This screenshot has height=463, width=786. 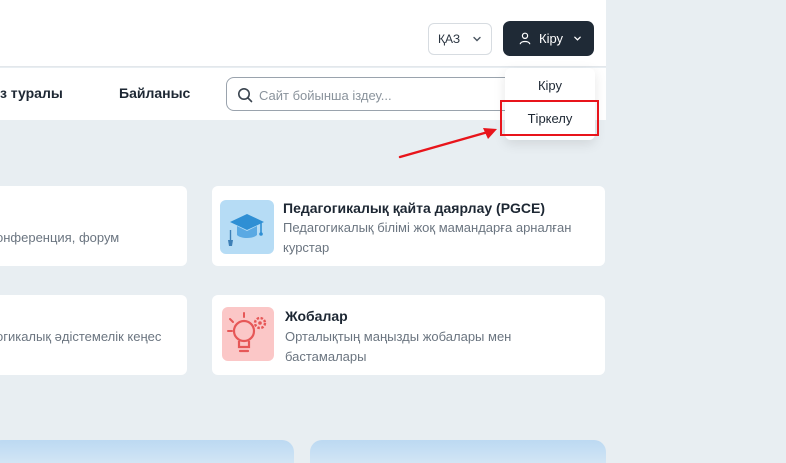 What do you see at coordinates (248, 334) in the screenshot?
I see `lightbulb-gear-icon` at bounding box center [248, 334].